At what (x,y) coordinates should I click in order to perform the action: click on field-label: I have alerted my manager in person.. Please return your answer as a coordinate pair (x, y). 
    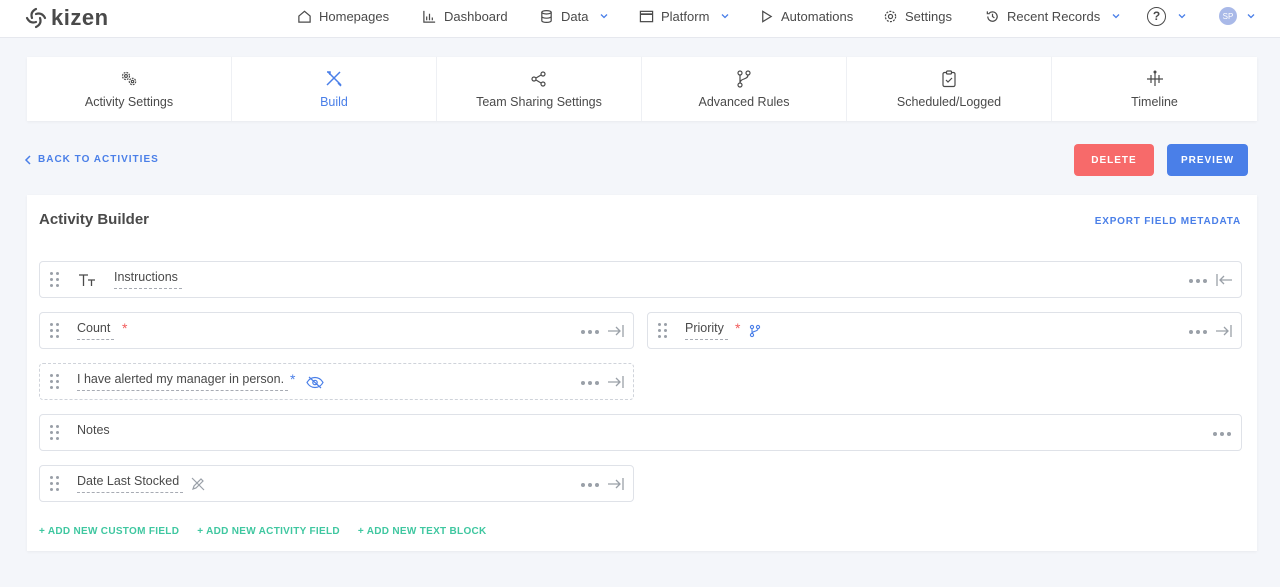
    Looking at the image, I should click on (183, 381).